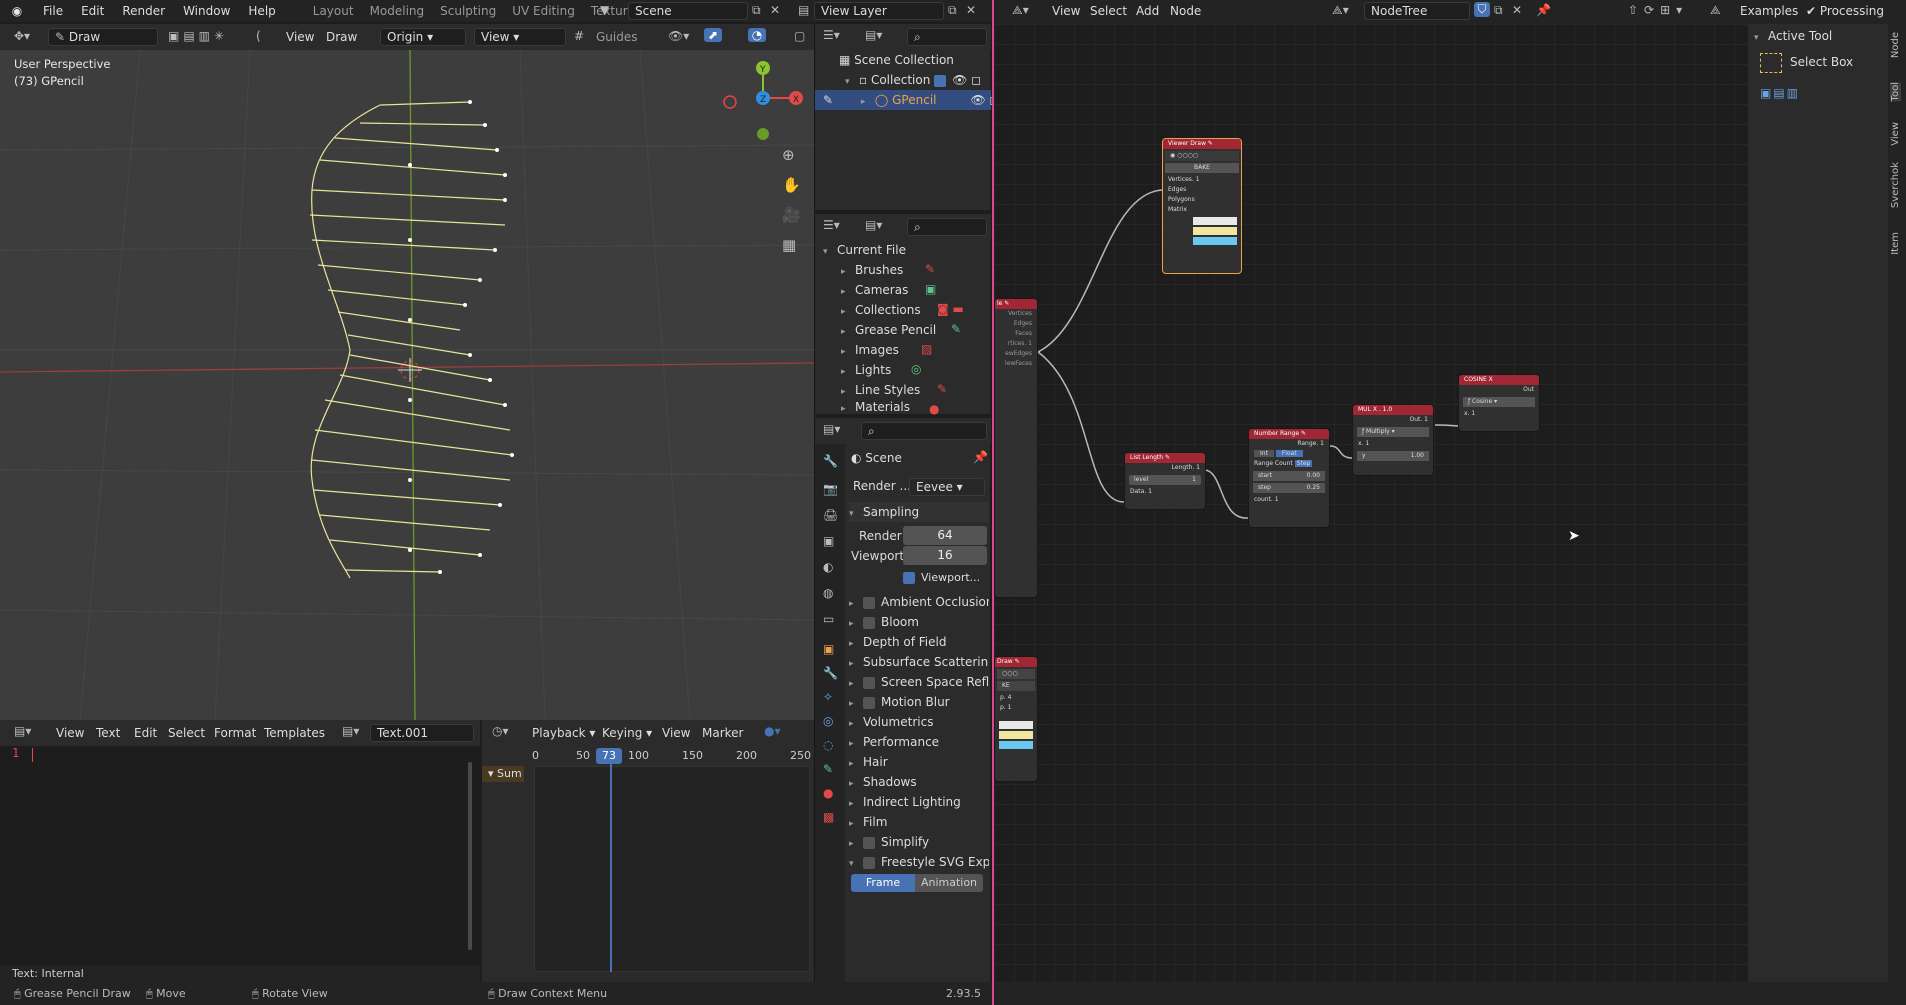  Describe the element at coordinates (883, 782) in the screenshot. I see `section-shadows: ▸ Shadows` at that location.